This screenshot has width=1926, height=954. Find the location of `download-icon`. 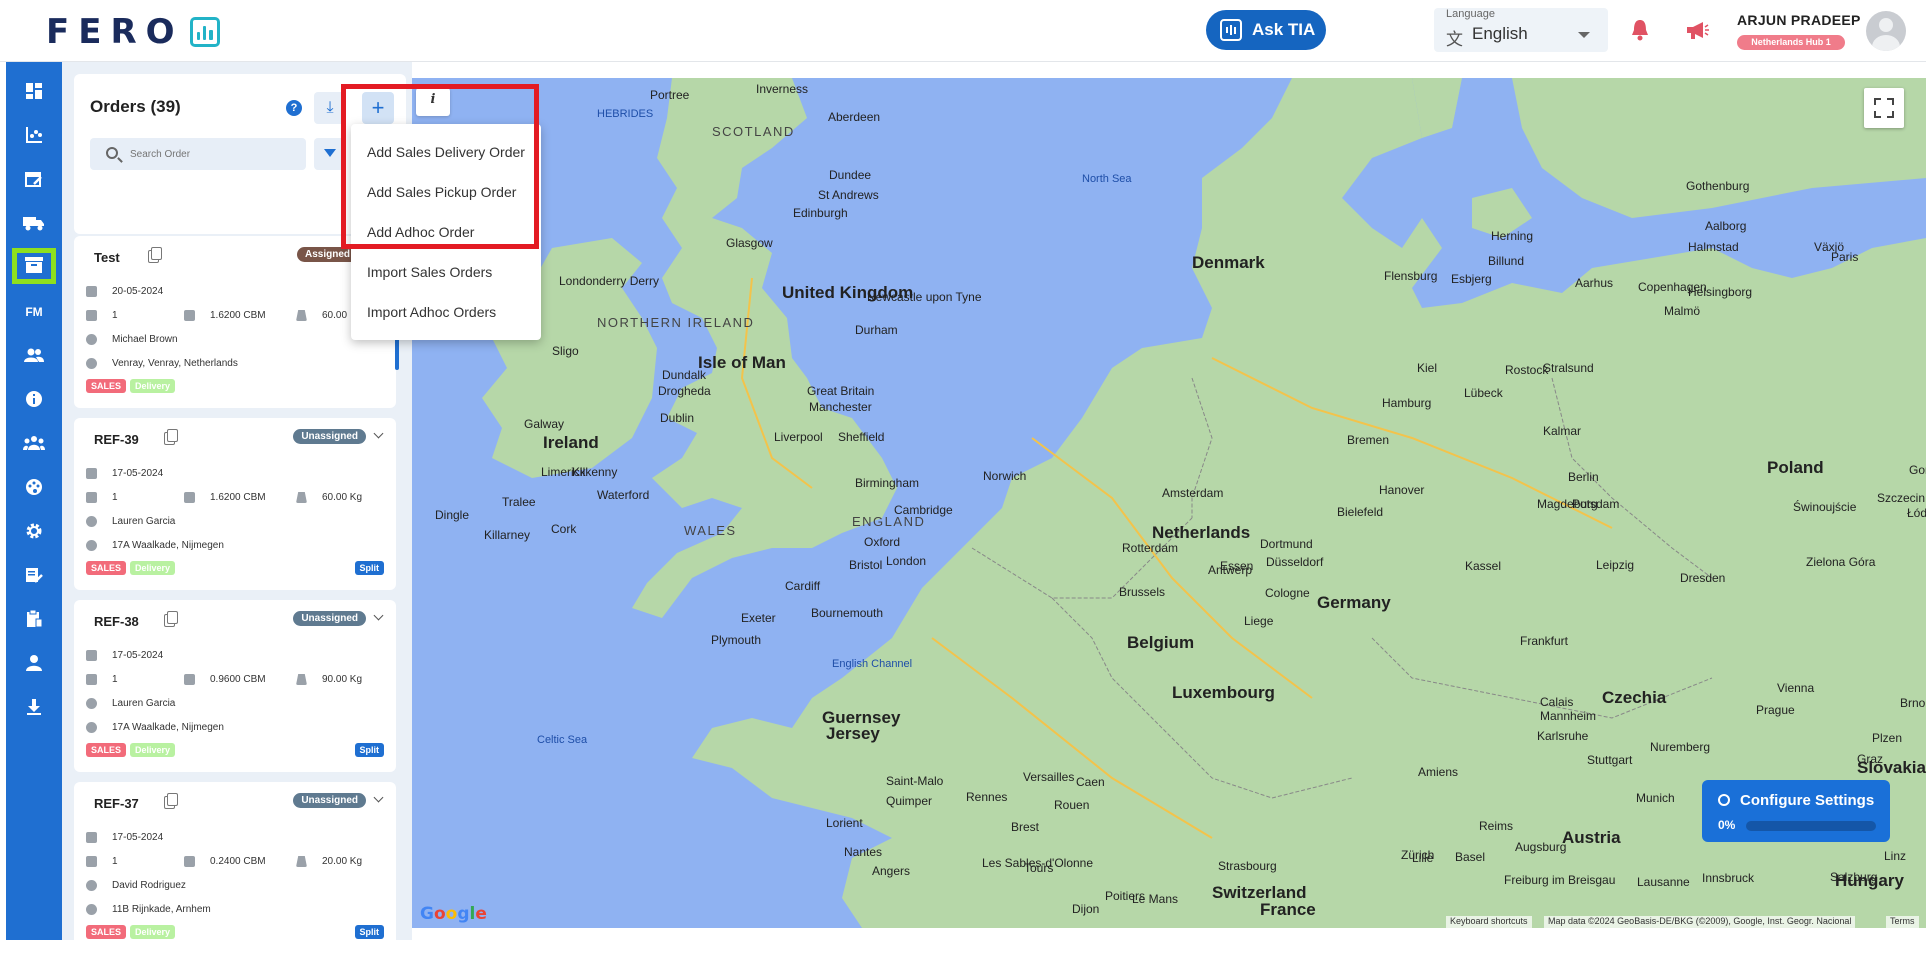

download-icon is located at coordinates (34, 708).